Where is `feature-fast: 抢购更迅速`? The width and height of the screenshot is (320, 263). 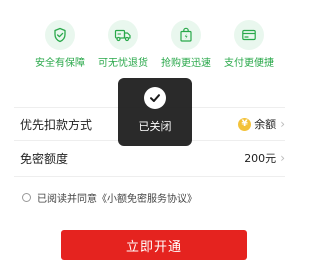
feature-fast: 抢购更迅速 is located at coordinates (186, 45).